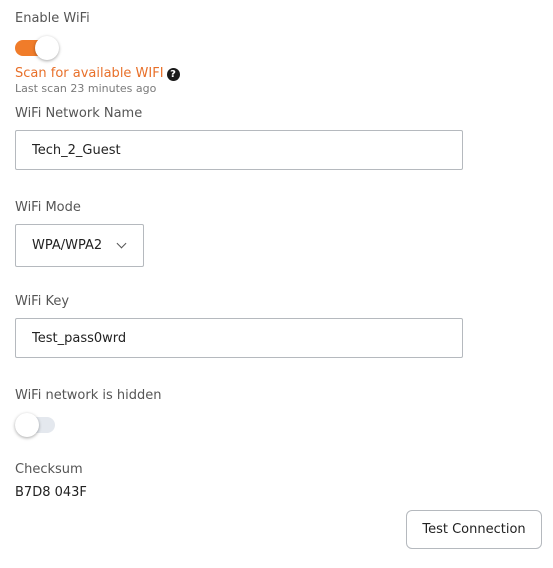 This screenshot has width=553, height=568. Describe the element at coordinates (42, 301) in the screenshot. I see `wifi-key-label: WiFi Key` at that location.